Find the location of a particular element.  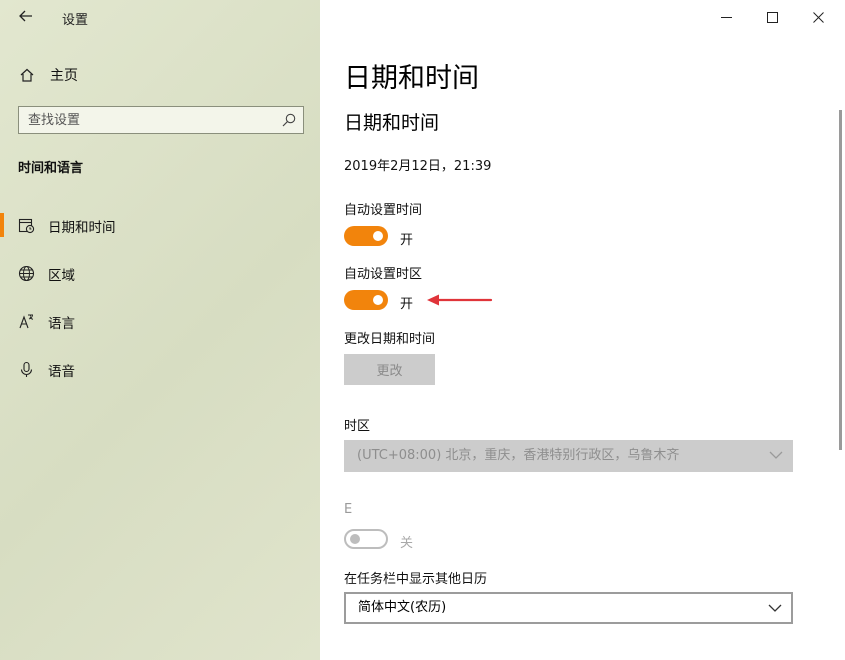

home-label: 主页 is located at coordinates (64, 76).